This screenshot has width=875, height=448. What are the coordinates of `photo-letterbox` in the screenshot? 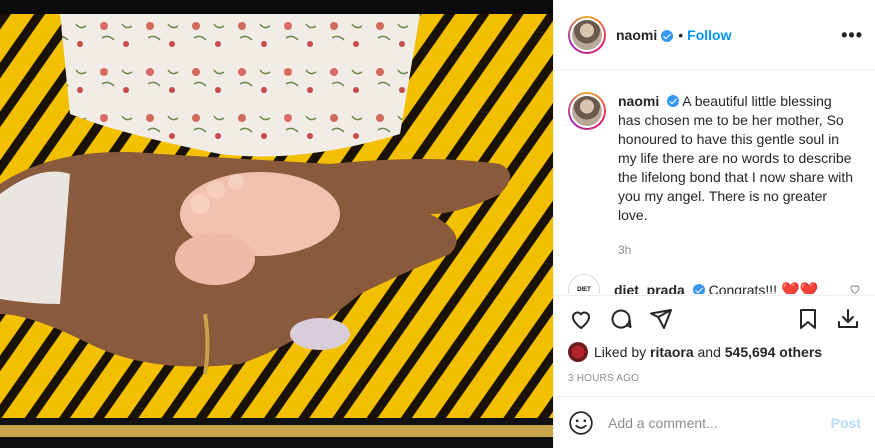 It's located at (276, 433).